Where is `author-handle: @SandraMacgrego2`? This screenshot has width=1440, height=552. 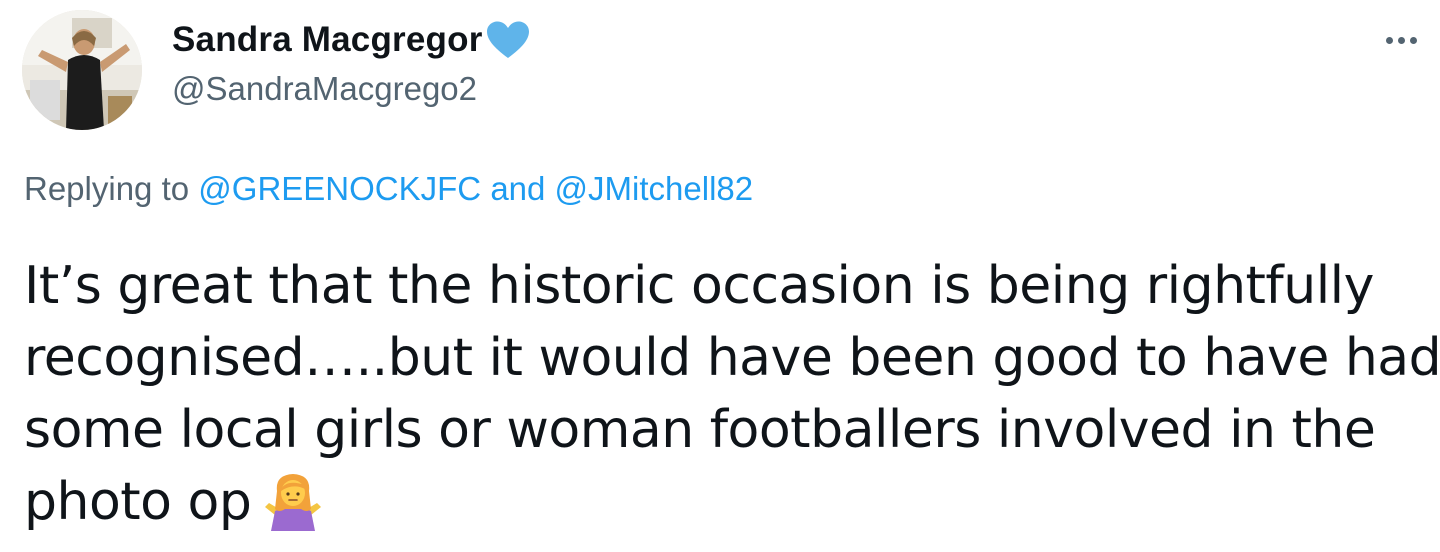 author-handle: @SandraMacgrego2 is located at coordinates (324, 89).